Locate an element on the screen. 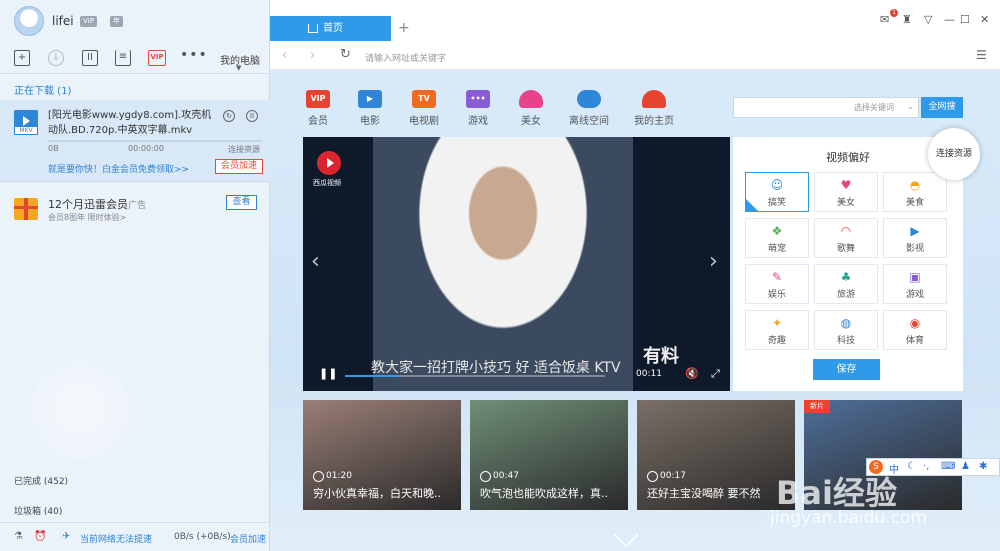  flask-icon: ⚗ is located at coordinates (19, 537).